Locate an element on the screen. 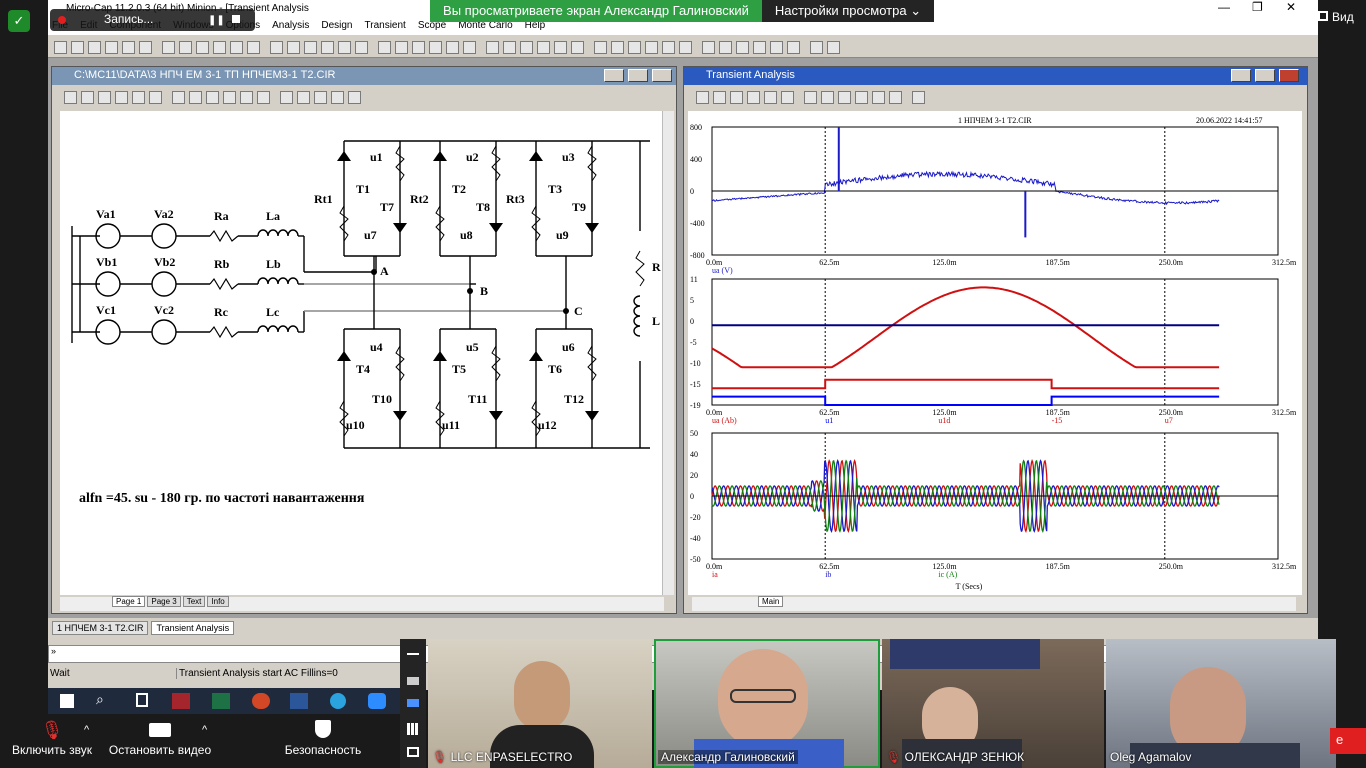 This screenshot has height=768, width=1366. schematic-vscroll is located at coordinates (668, 353).